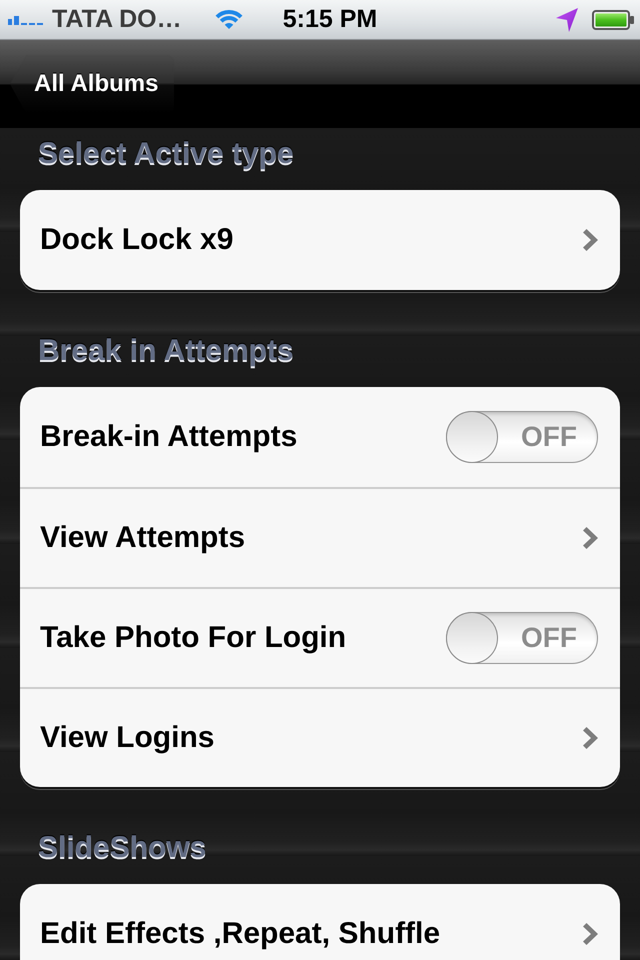 The width and height of the screenshot is (640, 960). What do you see at coordinates (169, 437) in the screenshot?
I see `row-label: Break-in Attempts` at bounding box center [169, 437].